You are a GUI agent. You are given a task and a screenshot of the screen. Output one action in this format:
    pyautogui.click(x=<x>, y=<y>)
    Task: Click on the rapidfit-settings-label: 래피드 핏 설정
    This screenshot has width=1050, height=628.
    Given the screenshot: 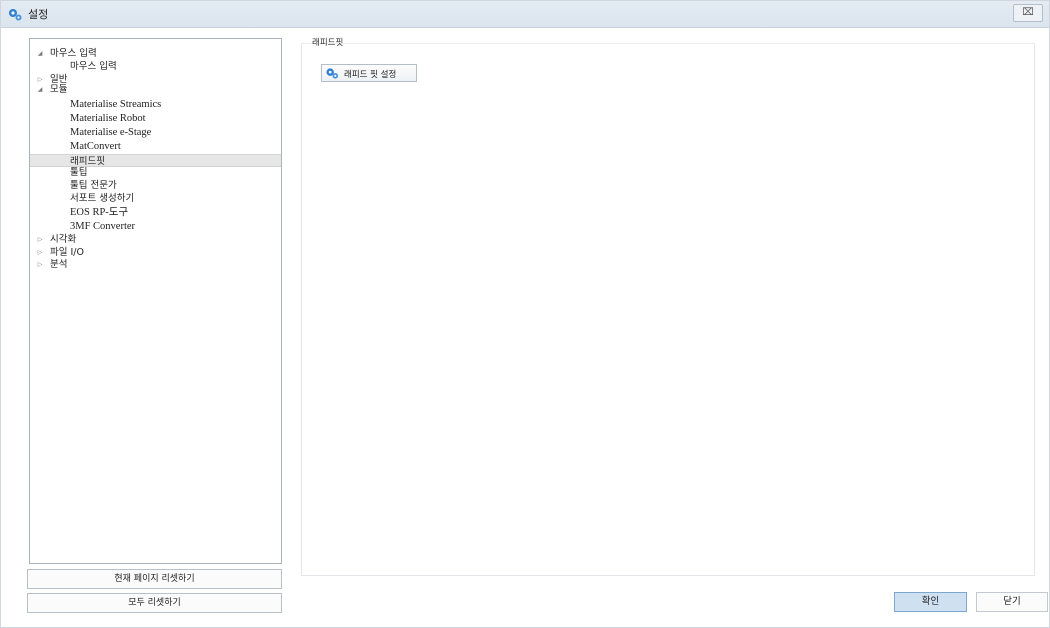 What is the action you would take?
    pyautogui.click(x=370, y=75)
    